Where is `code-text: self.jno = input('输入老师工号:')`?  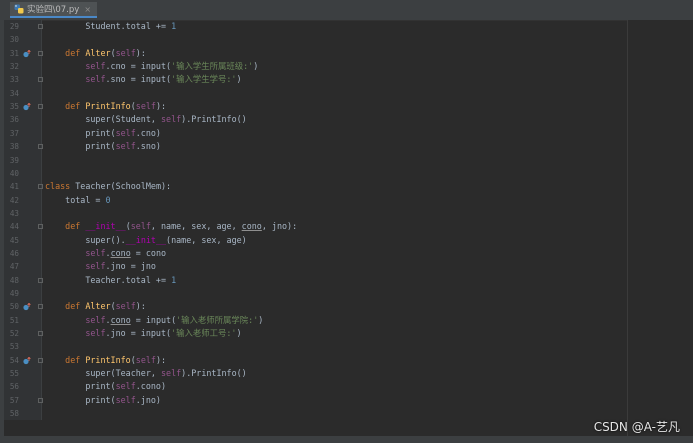 code-text: self.jno = input('输入老师工号:') is located at coordinates (143, 333).